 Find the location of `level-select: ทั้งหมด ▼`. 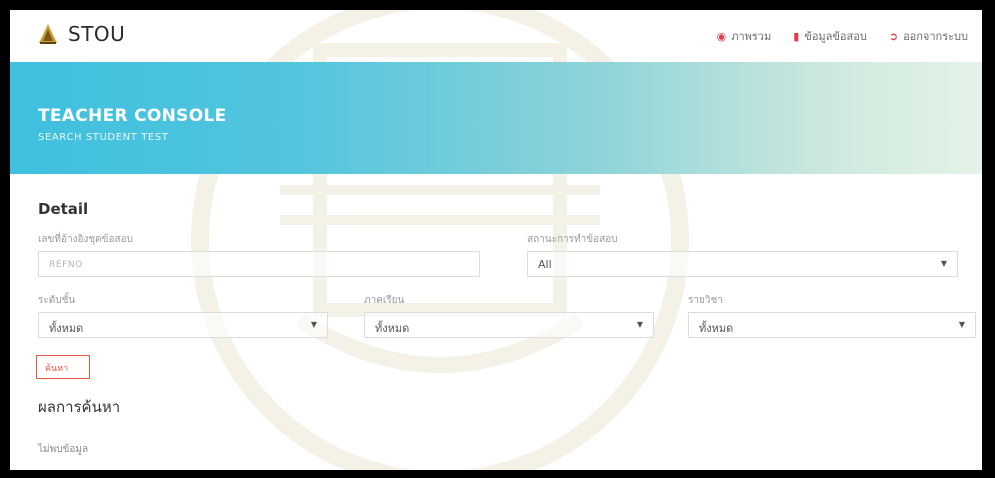

level-select: ทั้งหมด ▼ is located at coordinates (183, 325).